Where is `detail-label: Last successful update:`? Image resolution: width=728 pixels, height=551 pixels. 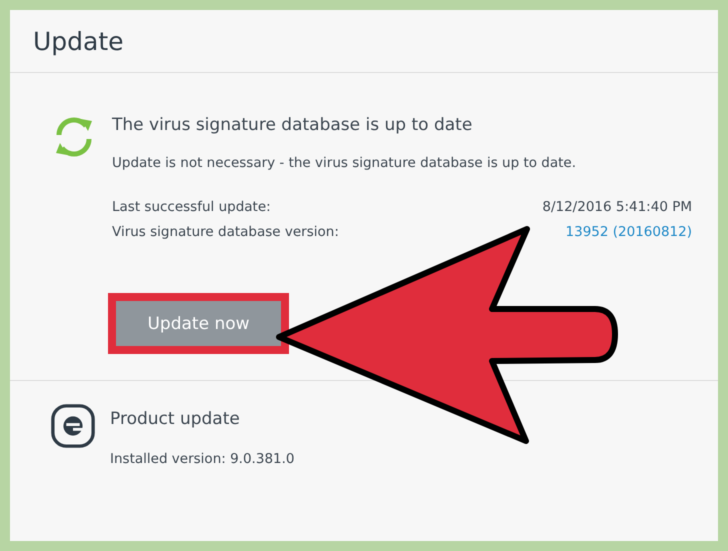
detail-label: Last successful update: is located at coordinates (191, 207).